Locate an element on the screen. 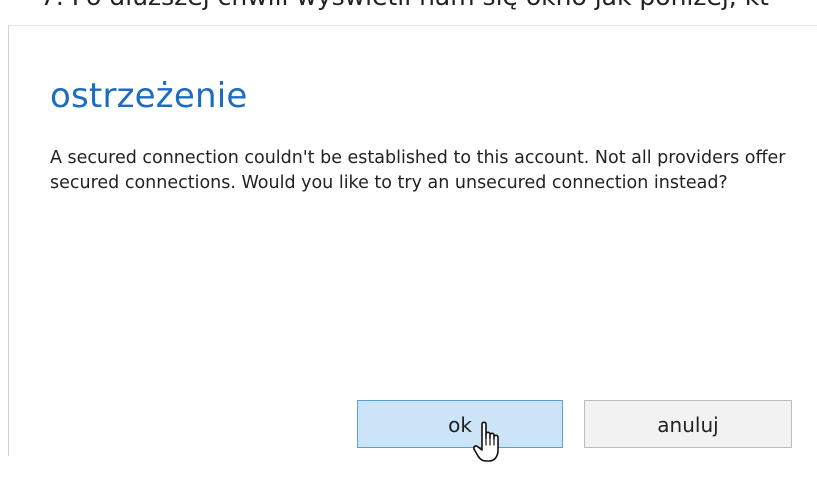  ok-button: ok is located at coordinates (460, 424).